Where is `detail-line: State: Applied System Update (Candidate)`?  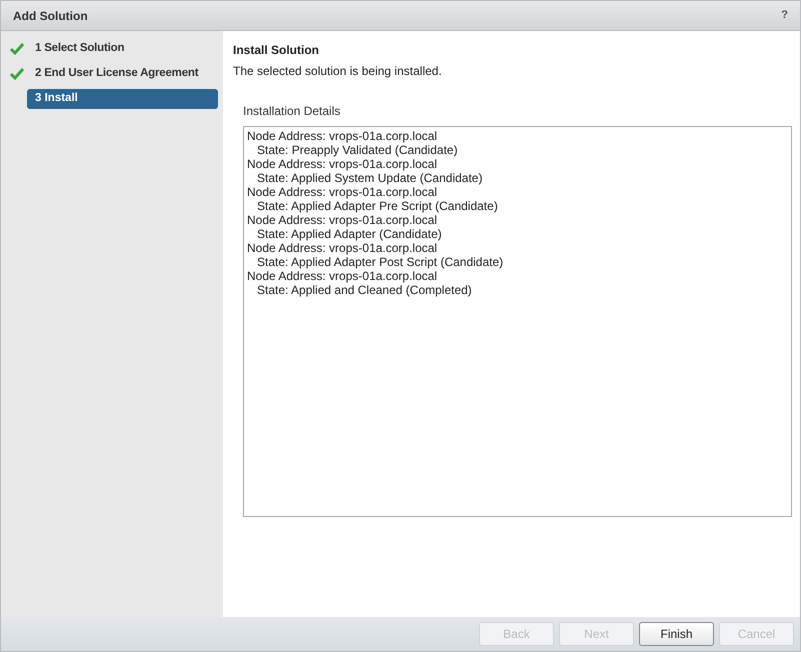
detail-line: State: Applied System Update (Candidate) is located at coordinates (370, 178).